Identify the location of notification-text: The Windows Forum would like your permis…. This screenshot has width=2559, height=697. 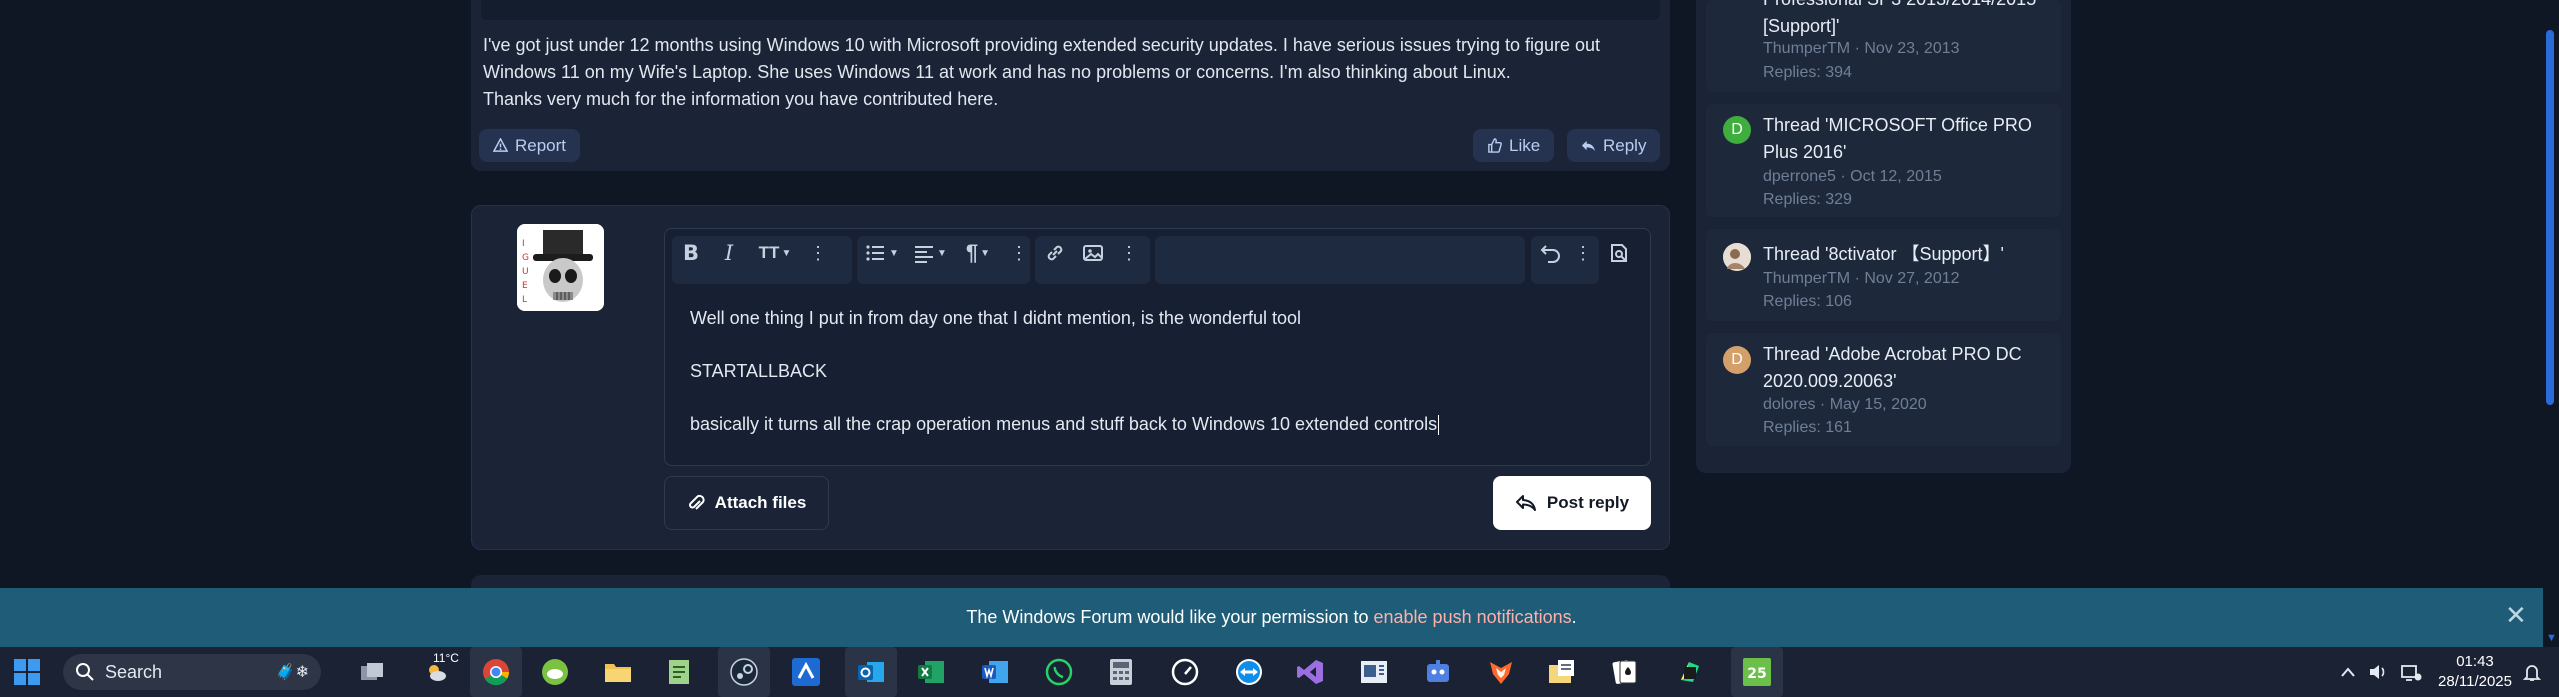
(1167, 617).